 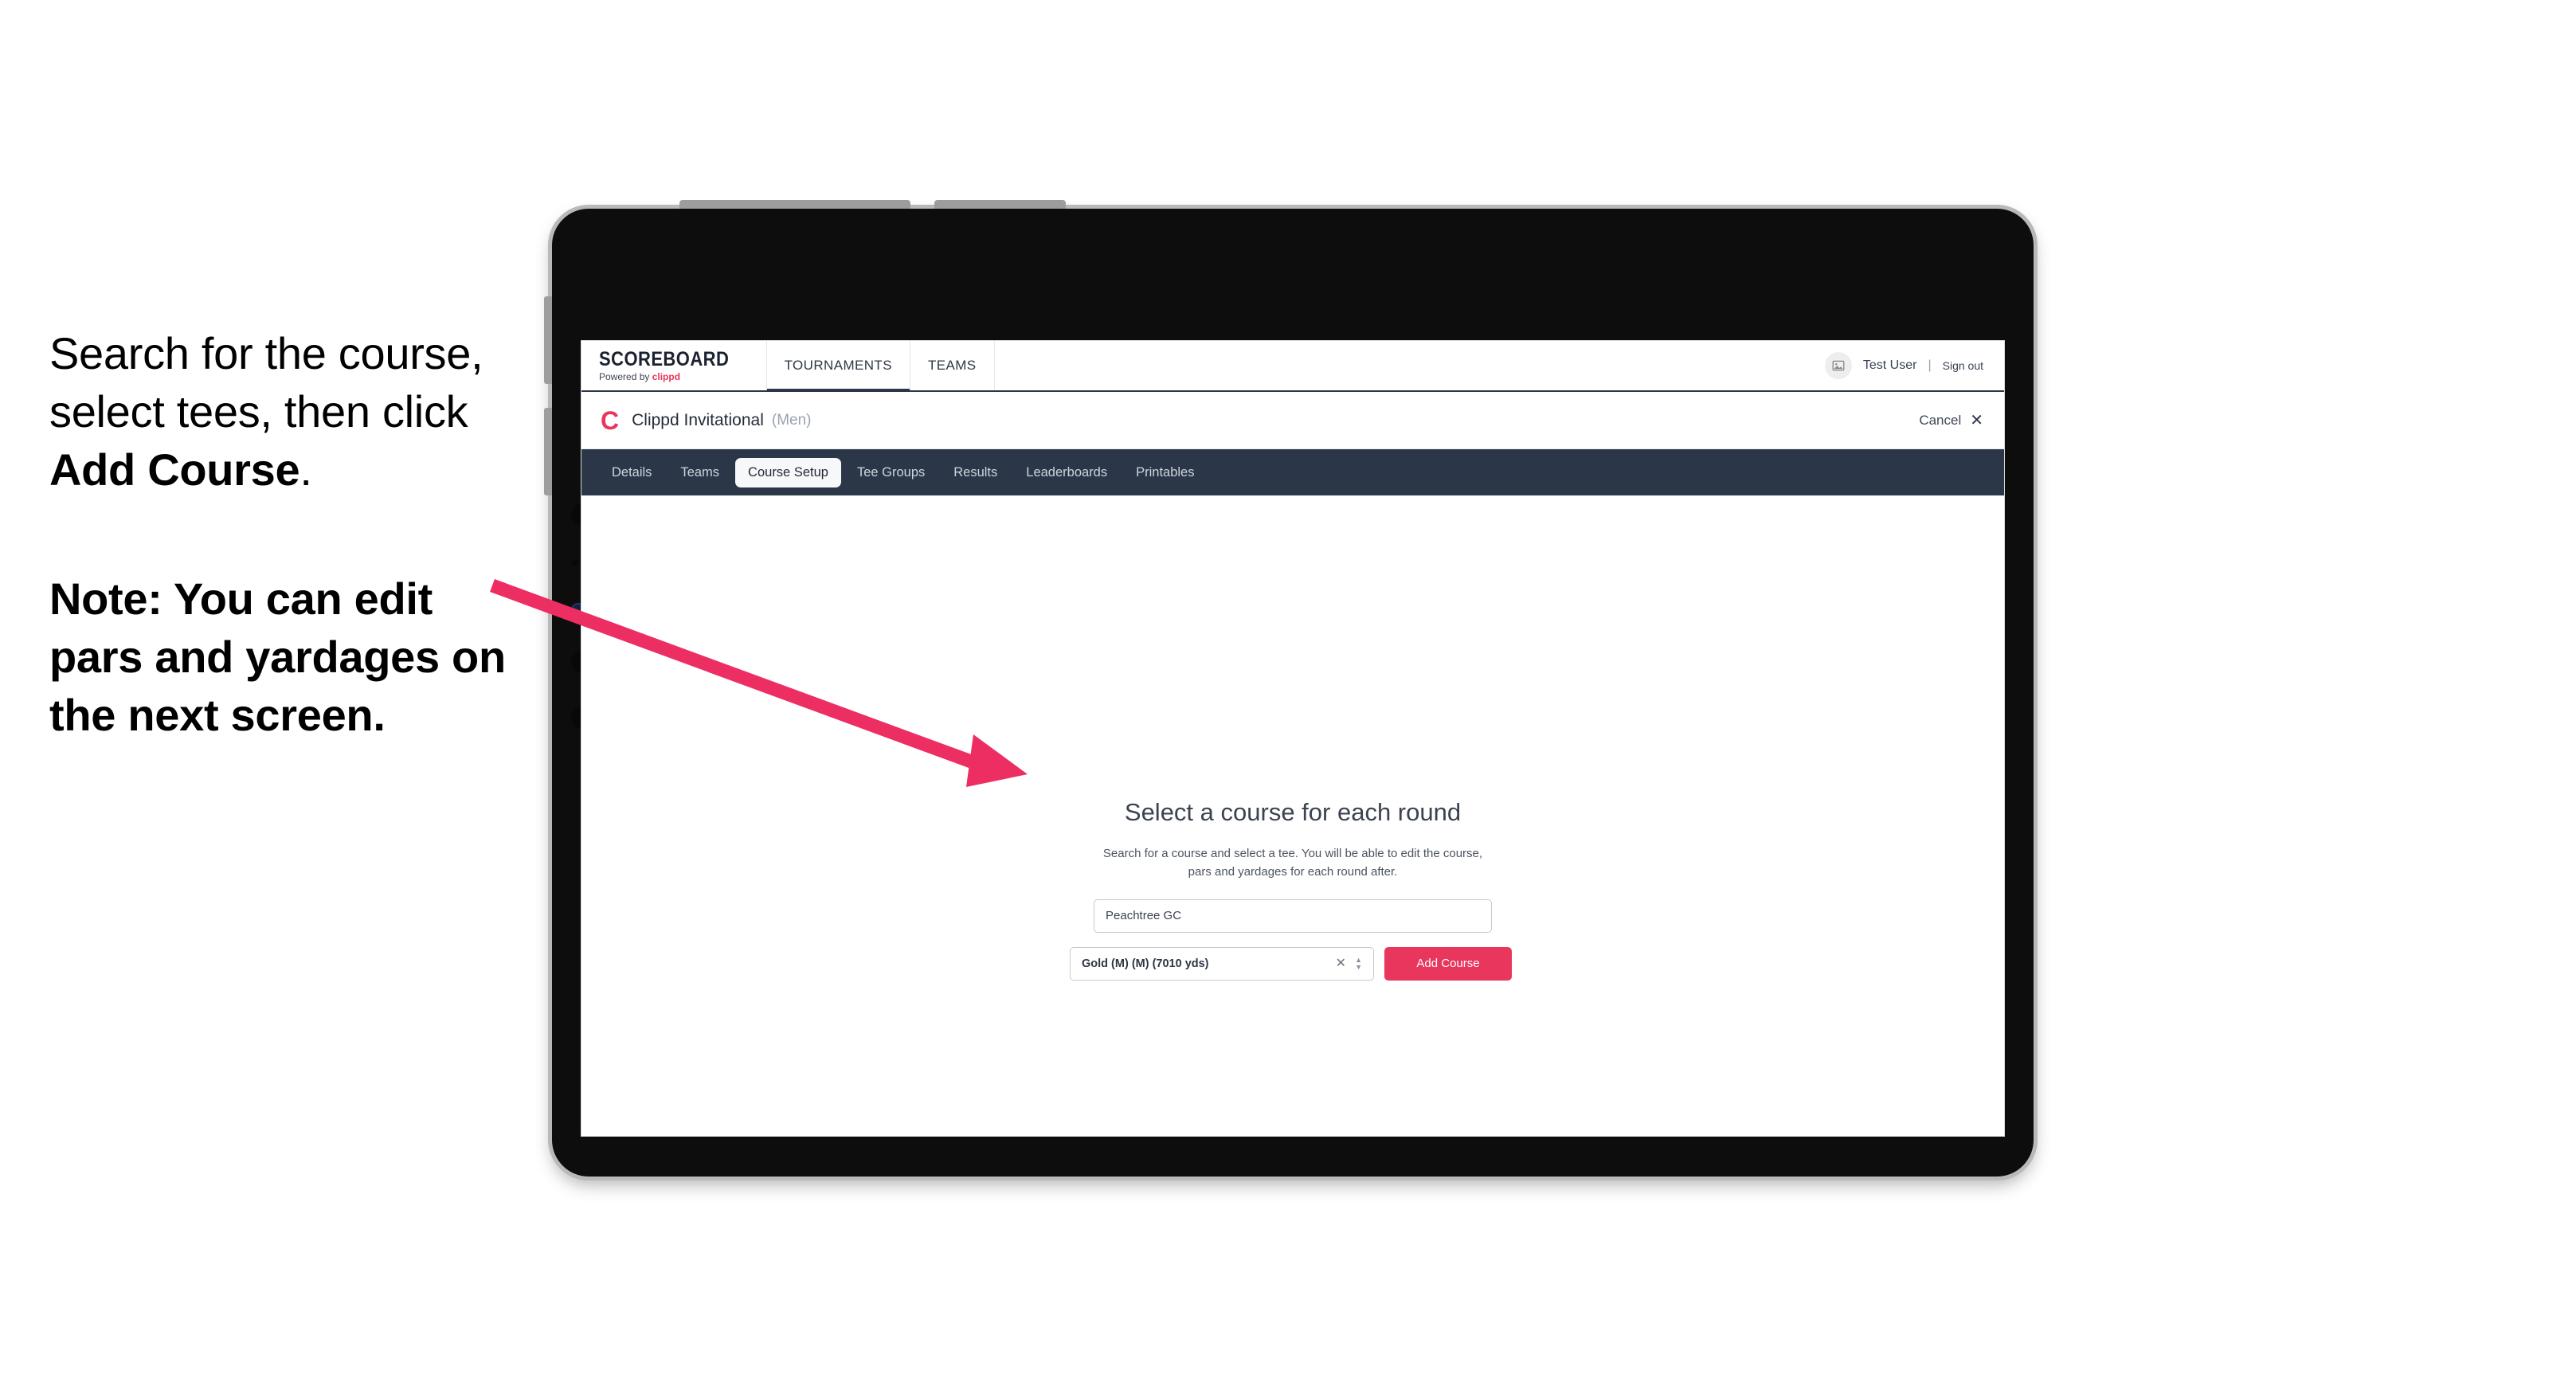 I want to click on clear-x-icon: ✕, so click(x=1341, y=963).